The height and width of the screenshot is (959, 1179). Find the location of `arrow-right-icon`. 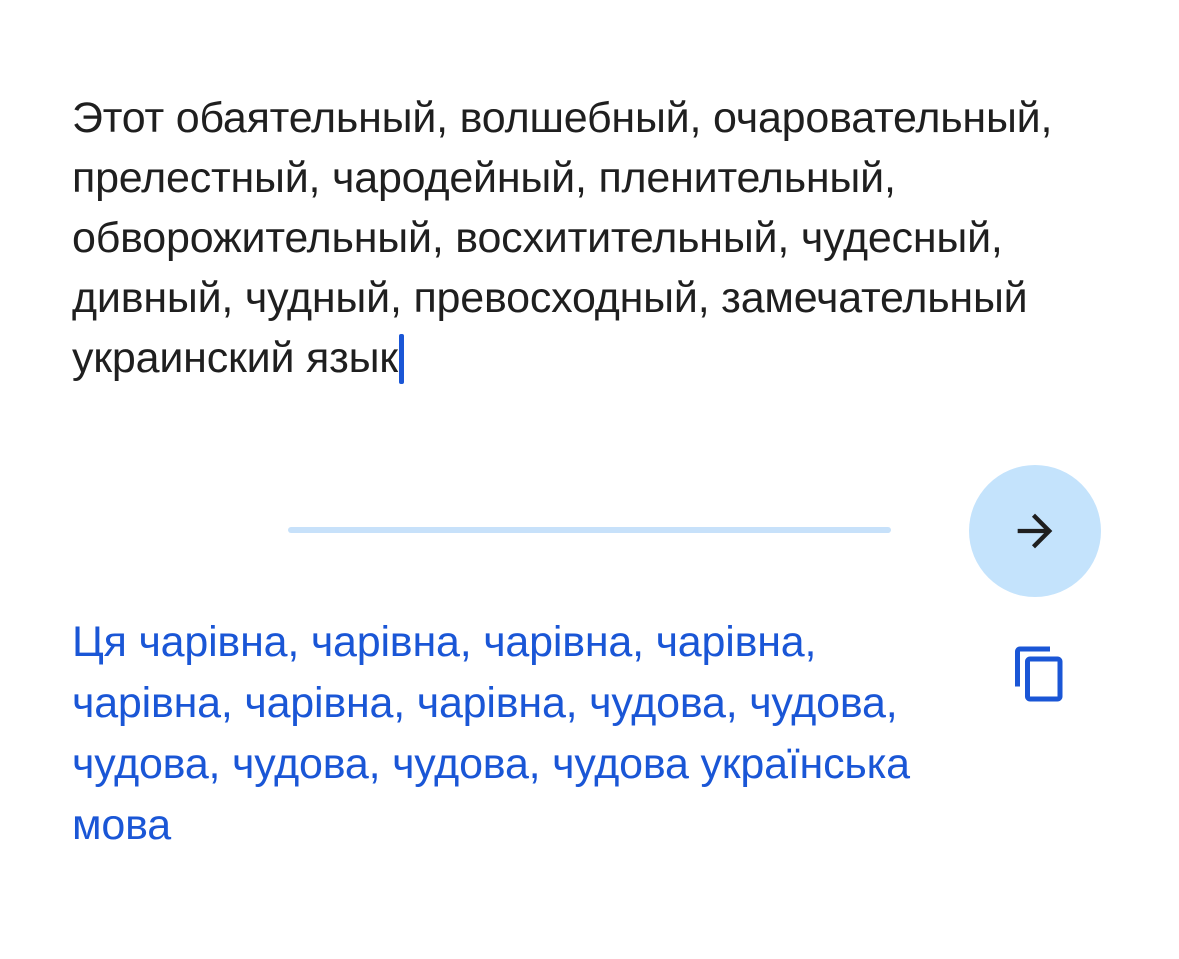

arrow-right-icon is located at coordinates (1035, 531).